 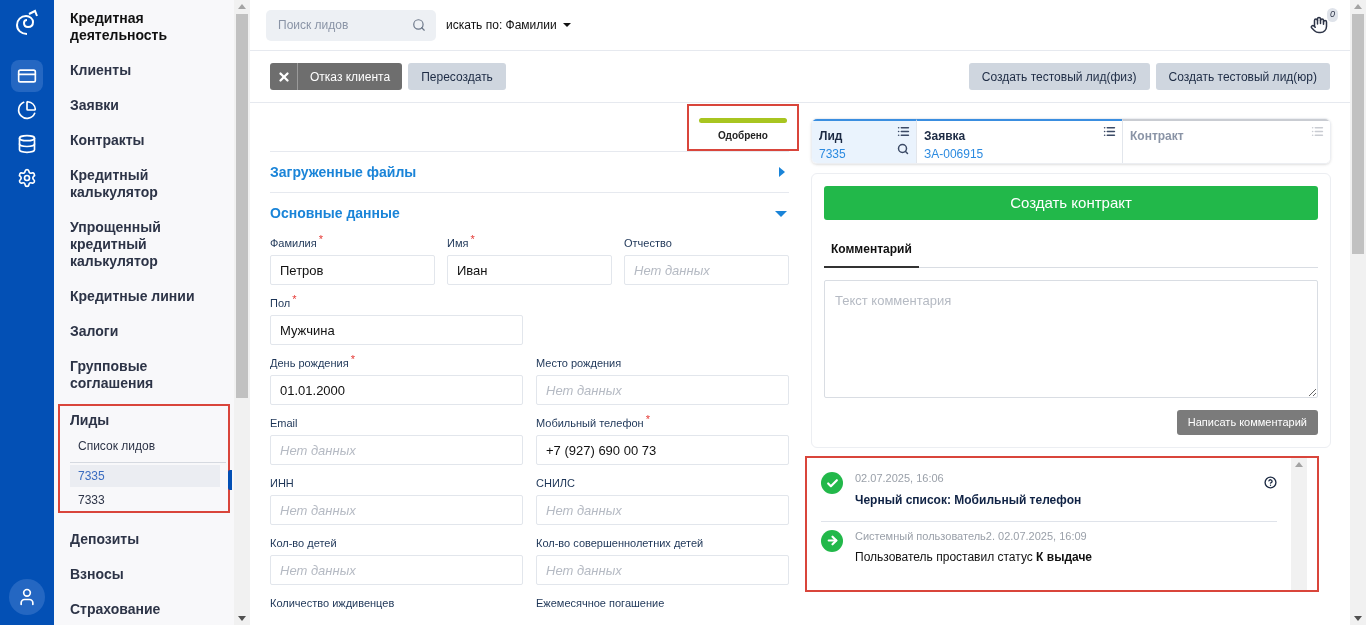 I want to click on input-field: 01.01.2000, so click(x=396, y=390).